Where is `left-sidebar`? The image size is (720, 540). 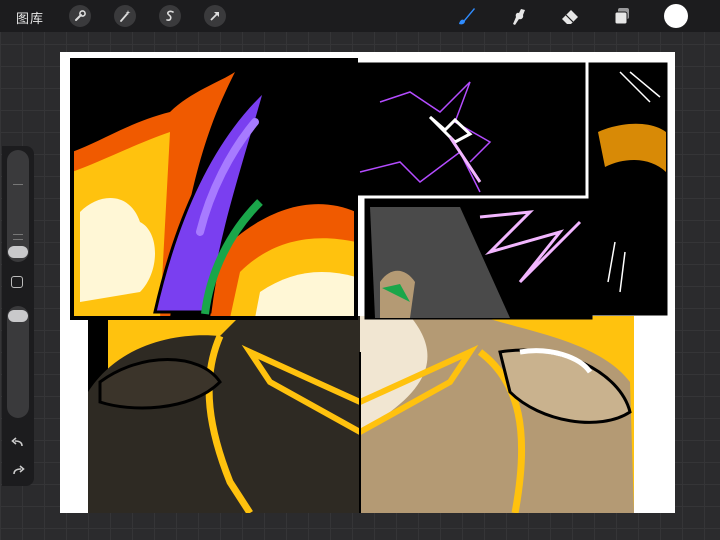
left-sidebar is located at coordinates (18, 316).